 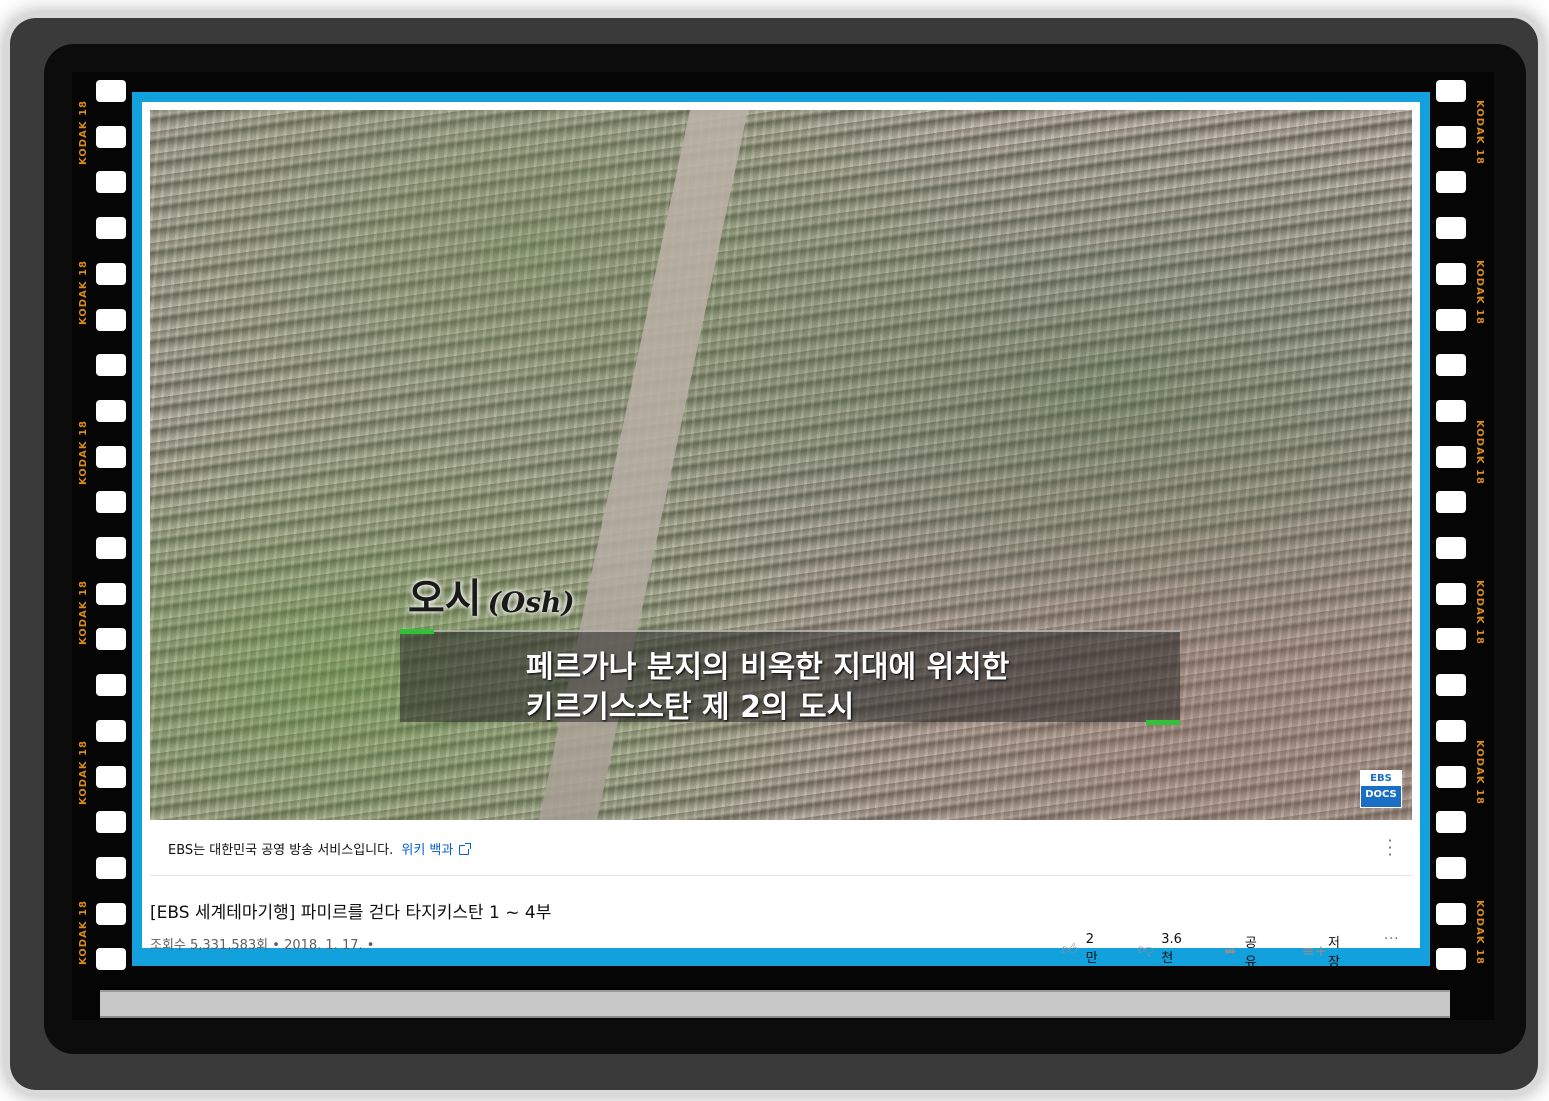 What do you see at coordinates (1243, 951) in the screenshot?
I see `share-button: ➦ 공유` at bounding box center [1243, 951].